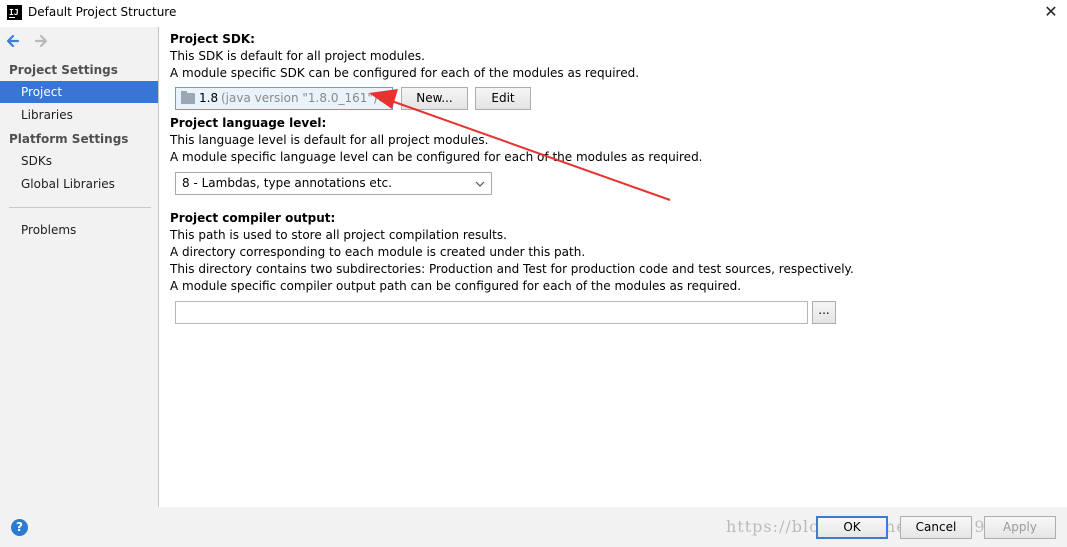 The height and width of the screenshot is (547, 1067). What do you see at coordinates (79, 92) in the screenshot?
I see `sidebar-item-project: Project` at bounding box center [79, 92].